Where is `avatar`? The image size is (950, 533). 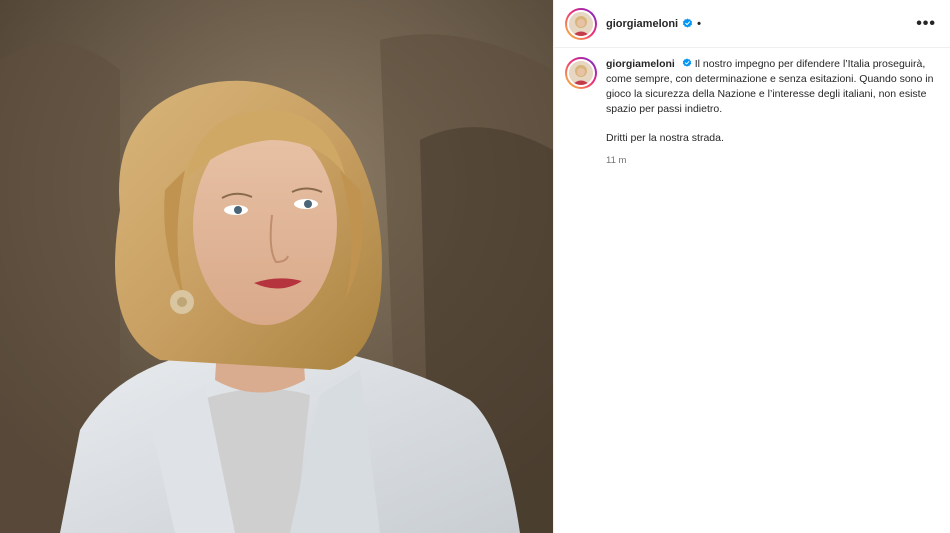 avatar is located at coordinates (581, 23).